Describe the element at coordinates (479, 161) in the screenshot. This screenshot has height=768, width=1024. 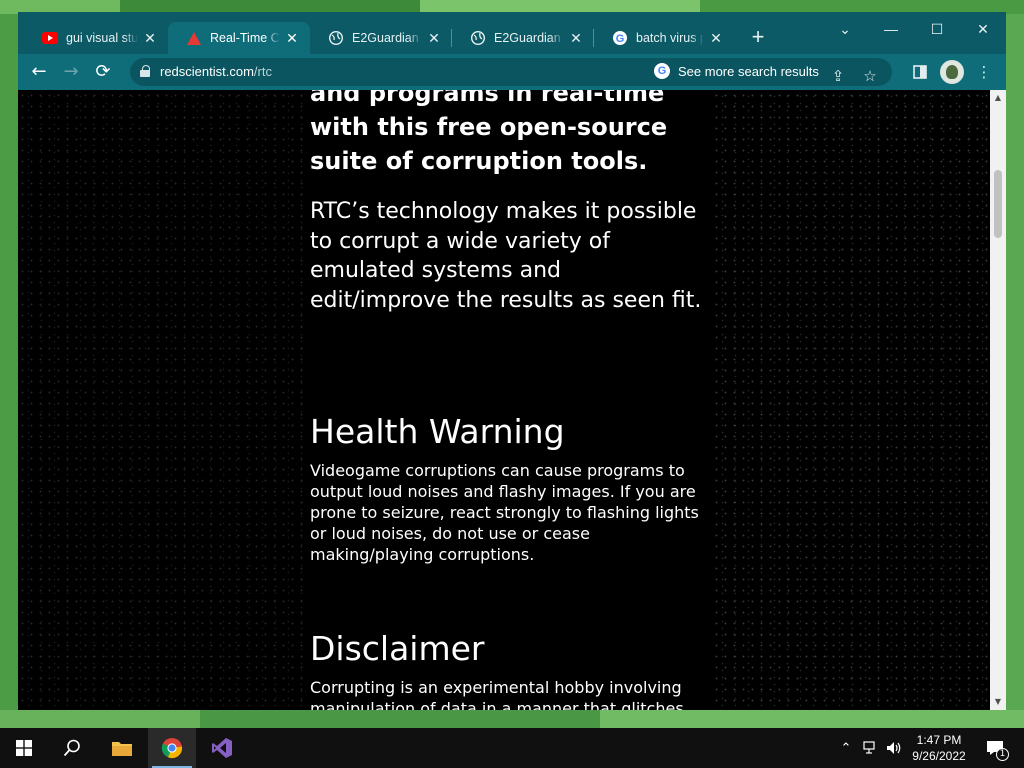
I see `lead-line: suite of corruption tools.` at that location.